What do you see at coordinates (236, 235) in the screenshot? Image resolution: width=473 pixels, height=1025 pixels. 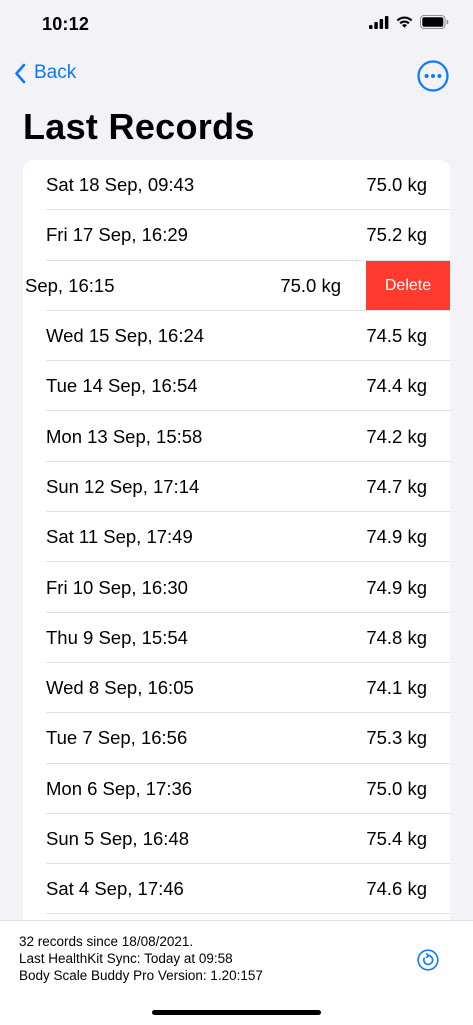 I see `record-row: Fri 17 Sep, 16:29 75.2 kg` at bounding box center [236, 235].